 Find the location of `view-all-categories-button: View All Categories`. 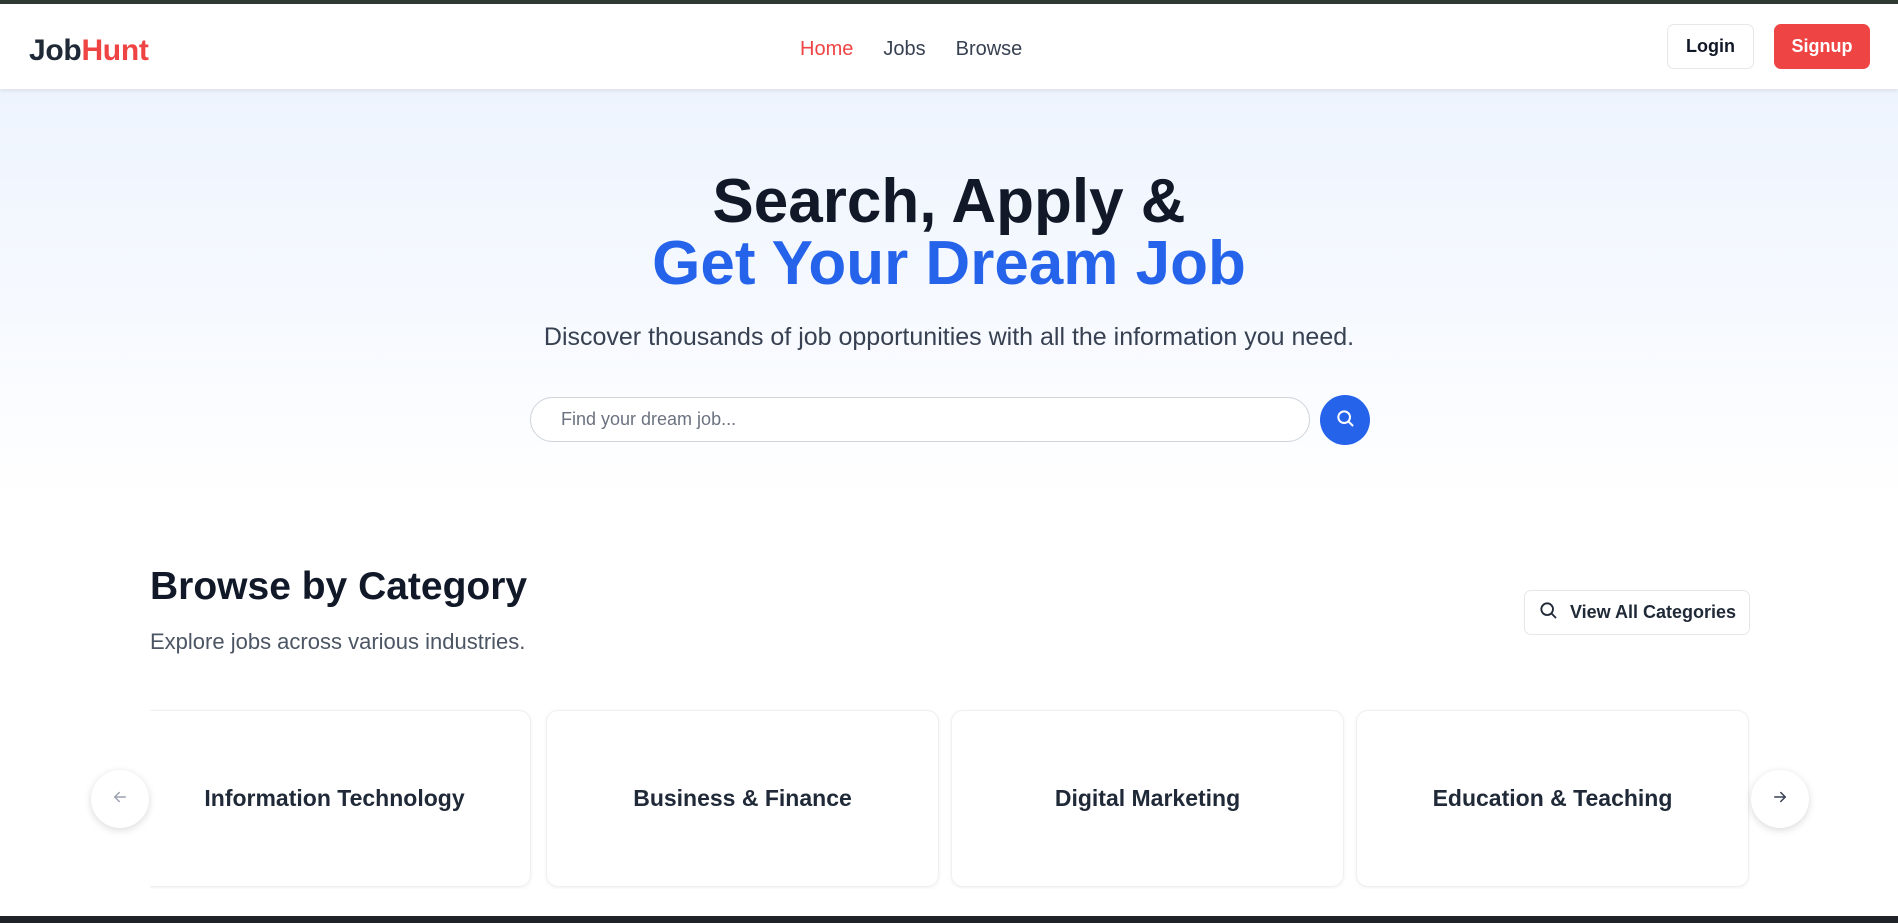

view-all-categories-button: View All Categories is located at coordinates (1637, 612).